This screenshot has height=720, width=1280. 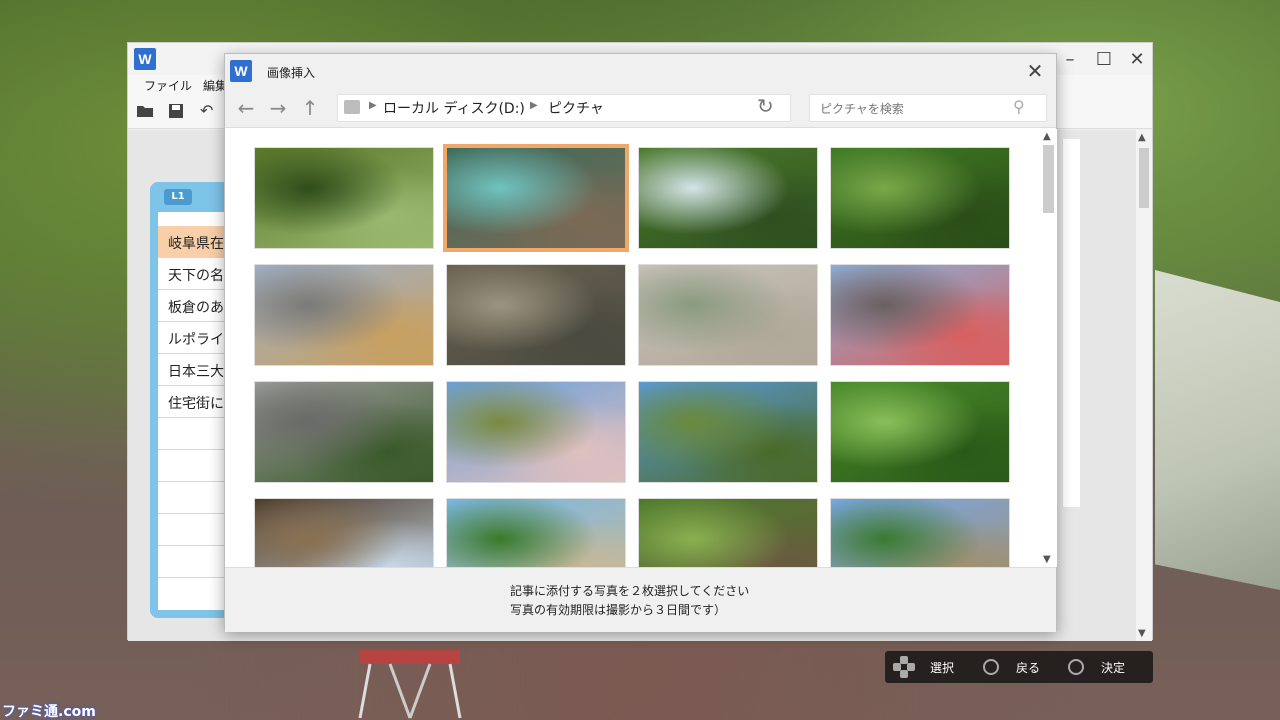 I want to click on dialog-scrollbar: ▲ ▼, so click(x=1048, y=348).